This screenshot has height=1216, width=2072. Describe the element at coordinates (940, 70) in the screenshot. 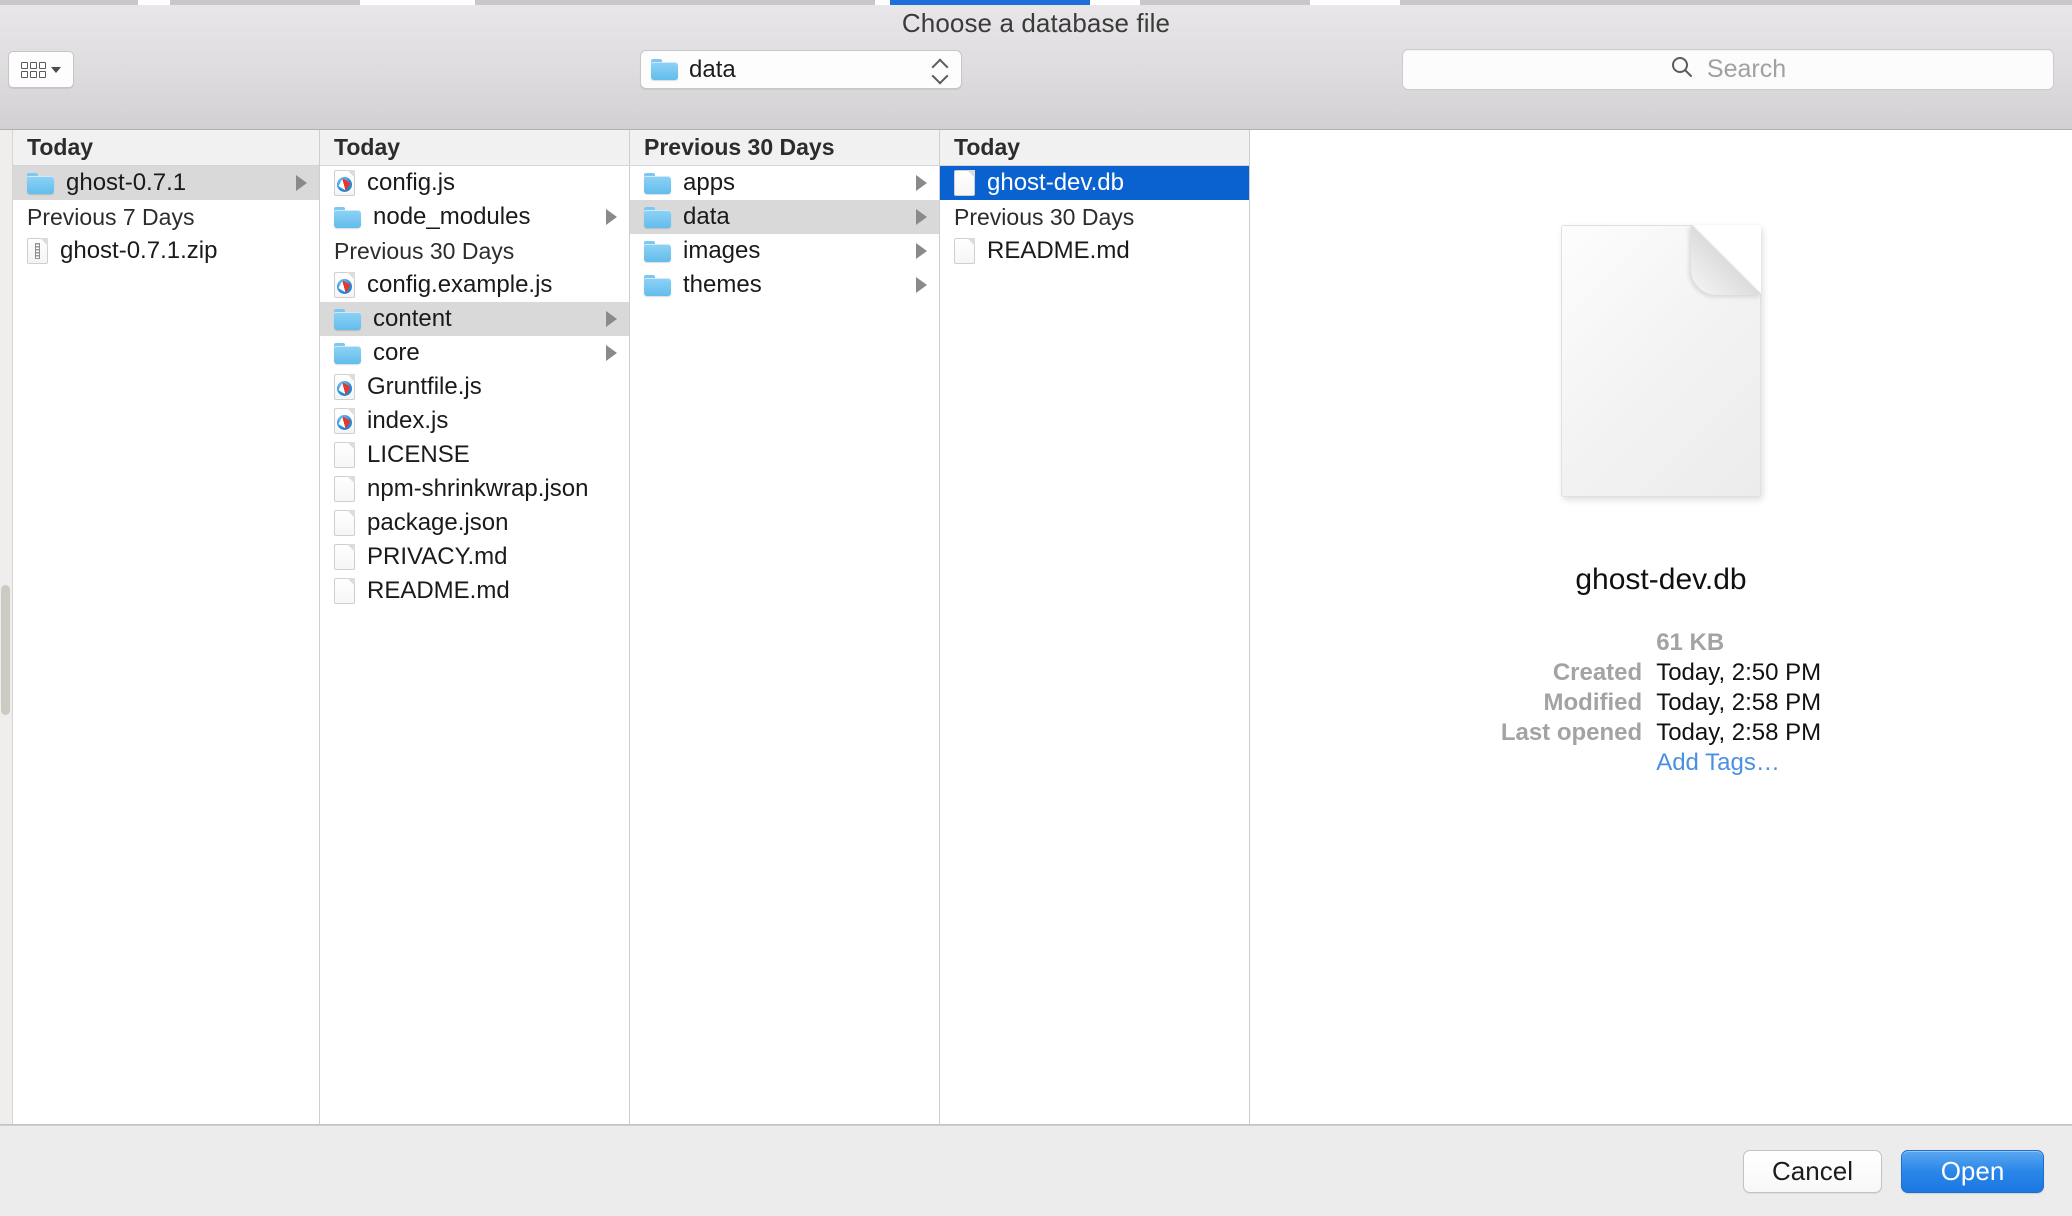

I see `up-down-stepper-icon` at that location.